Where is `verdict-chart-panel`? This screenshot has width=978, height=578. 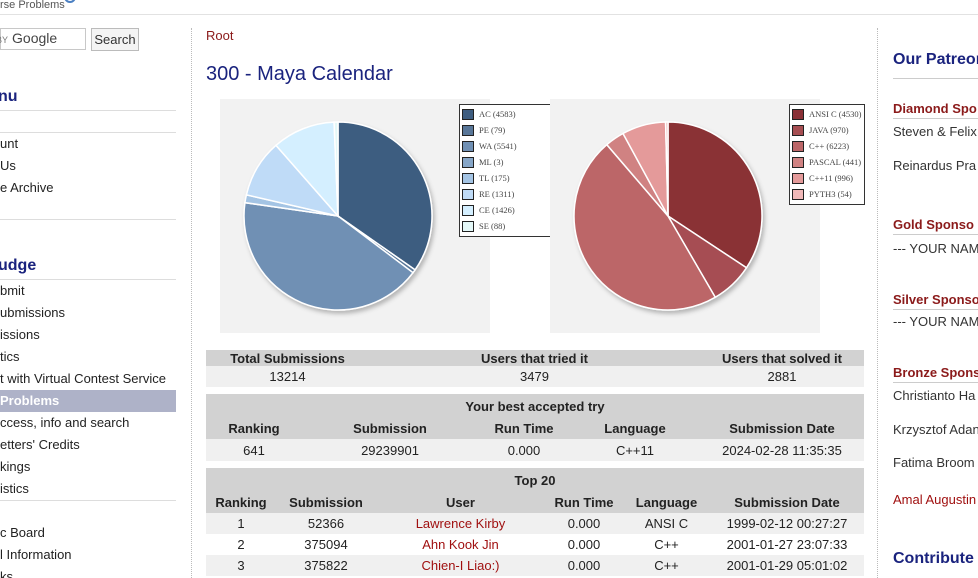
verdict-chart-panel is located at coordinates (355, 216).